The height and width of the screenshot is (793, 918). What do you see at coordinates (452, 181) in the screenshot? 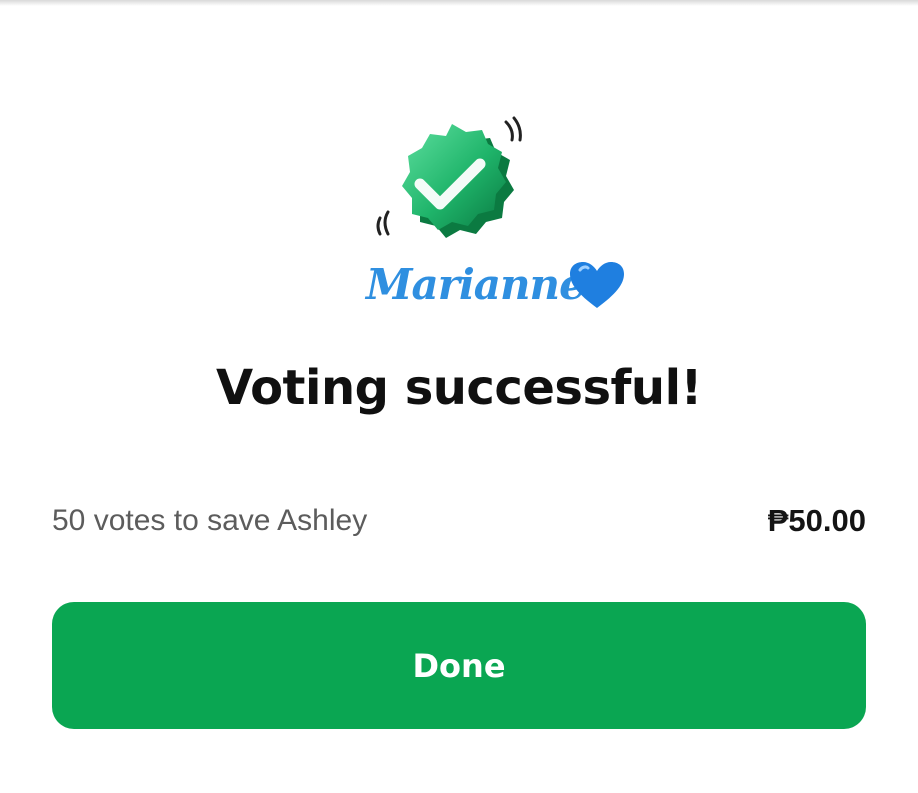
I see `check-badge-icon` at bounding box center [452, 181].